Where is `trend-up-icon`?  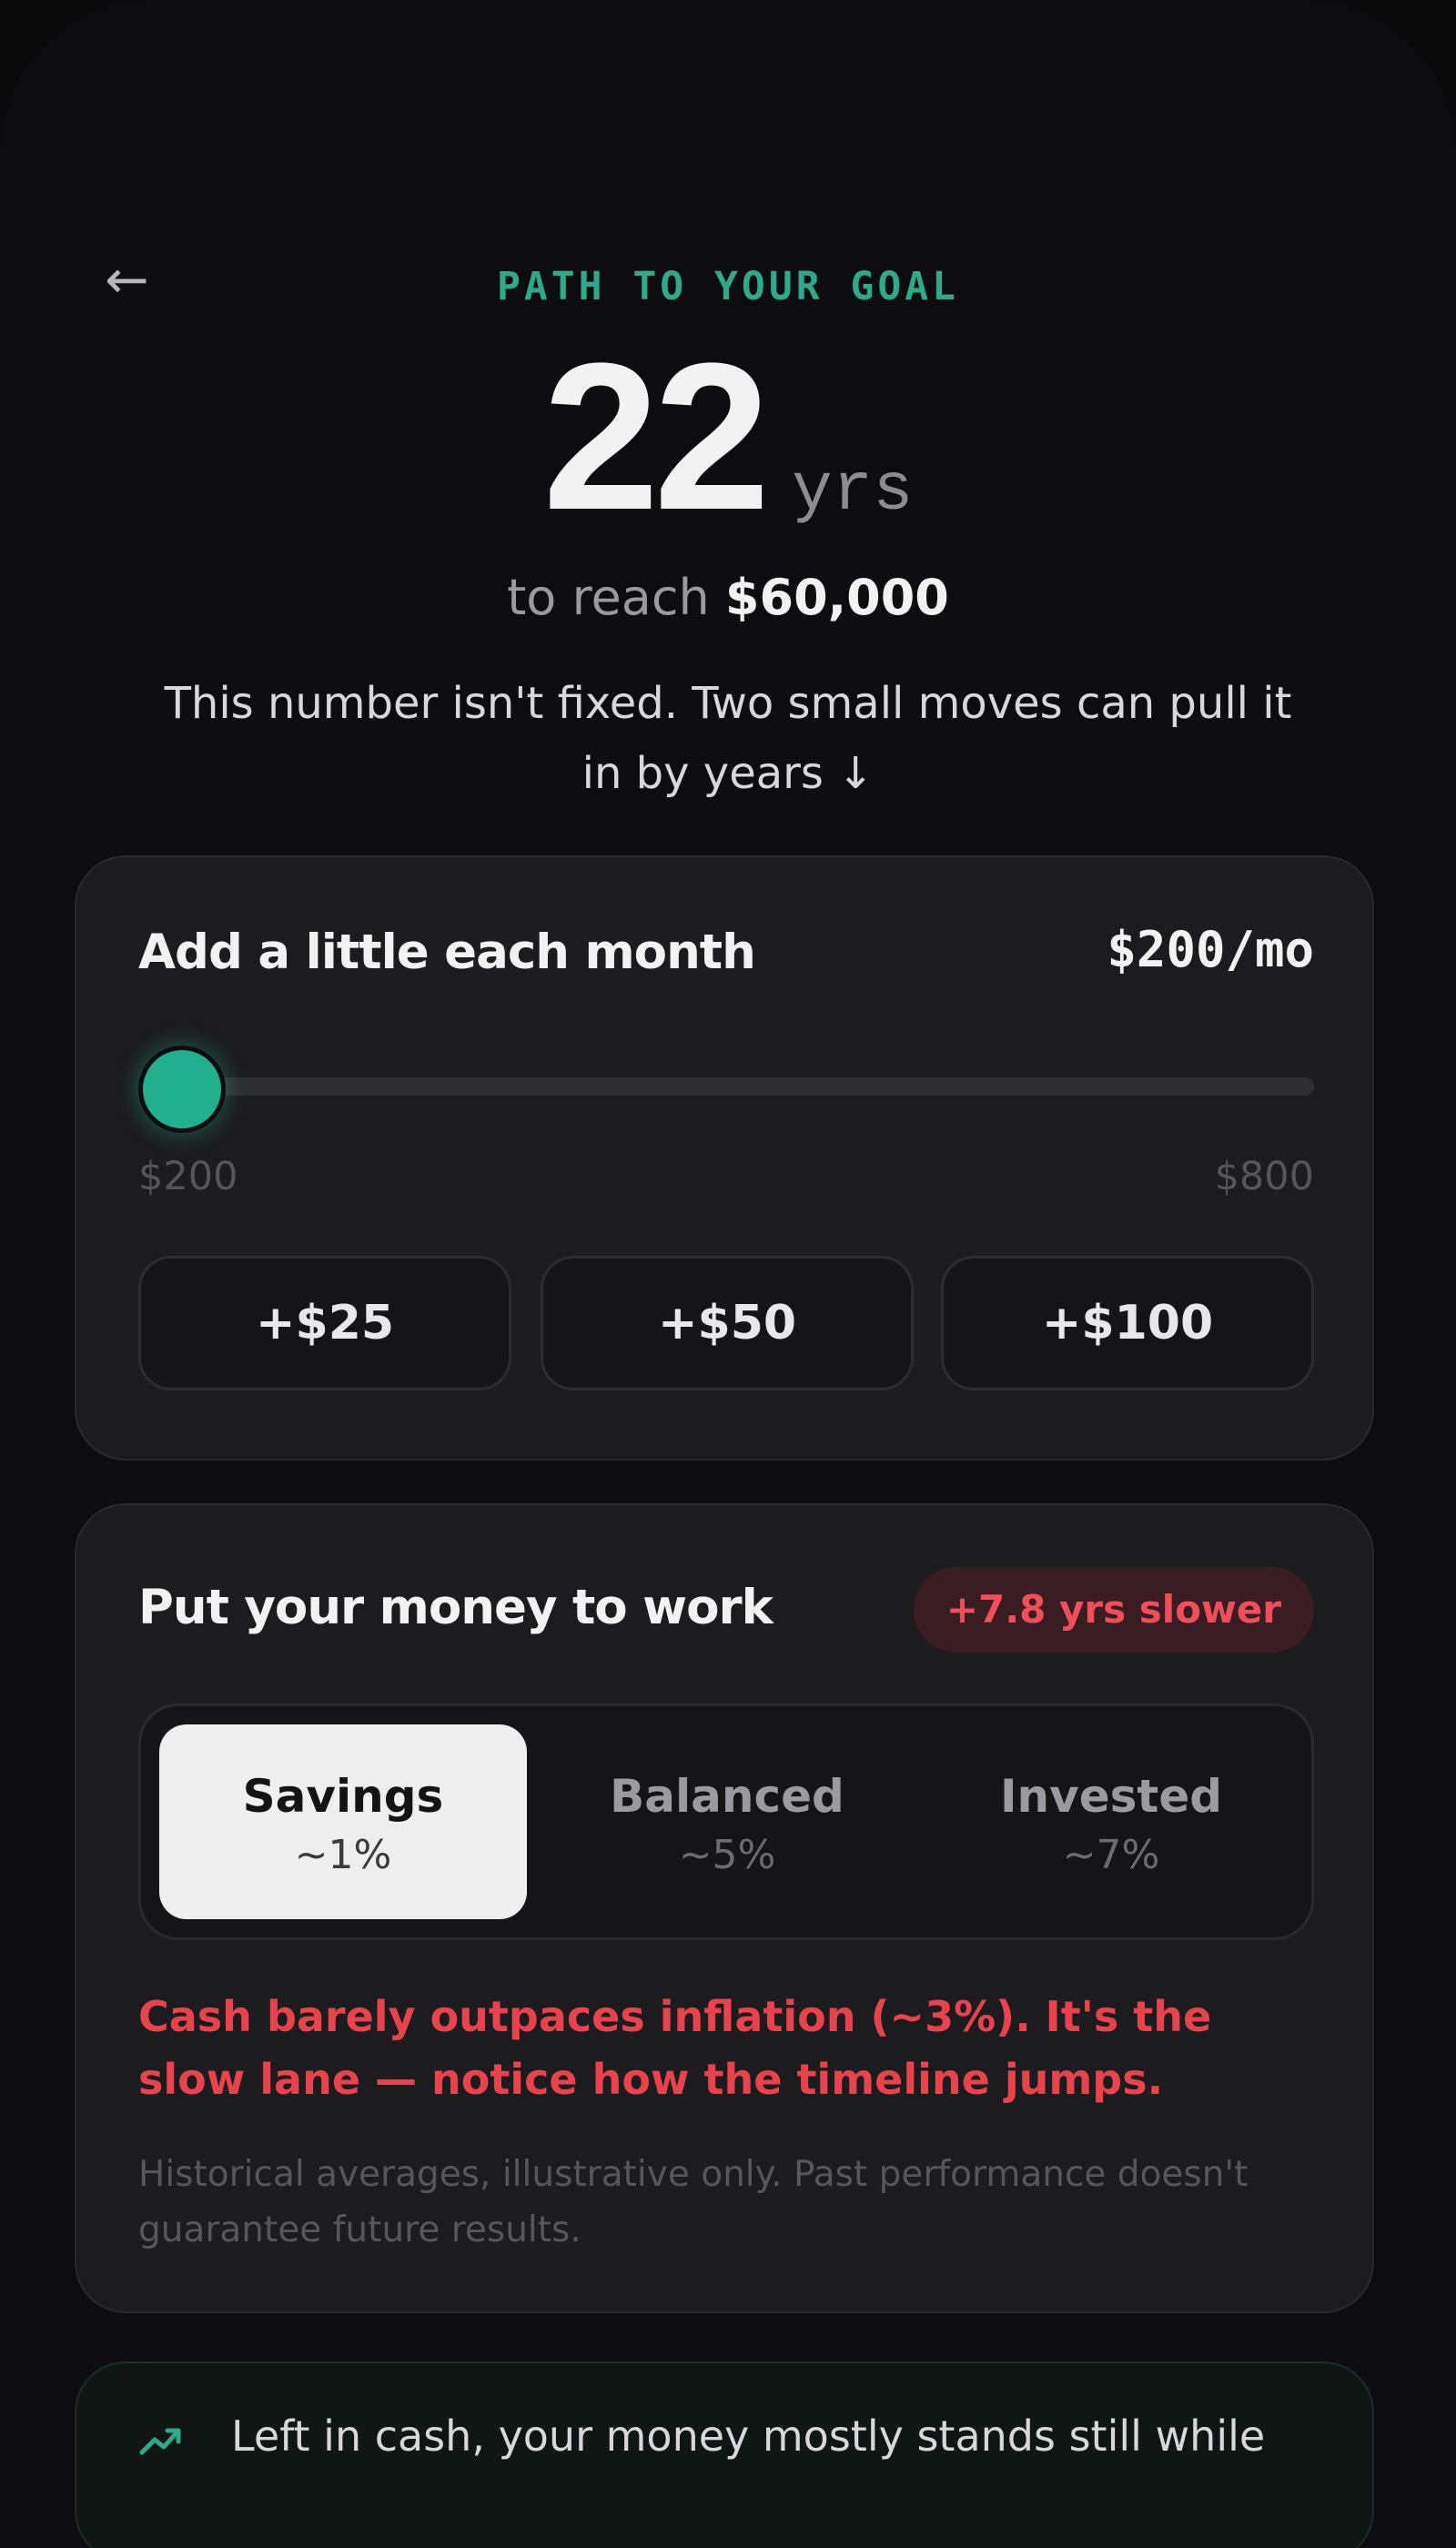 trend-up-icon is located at coordinates (161, 2444).